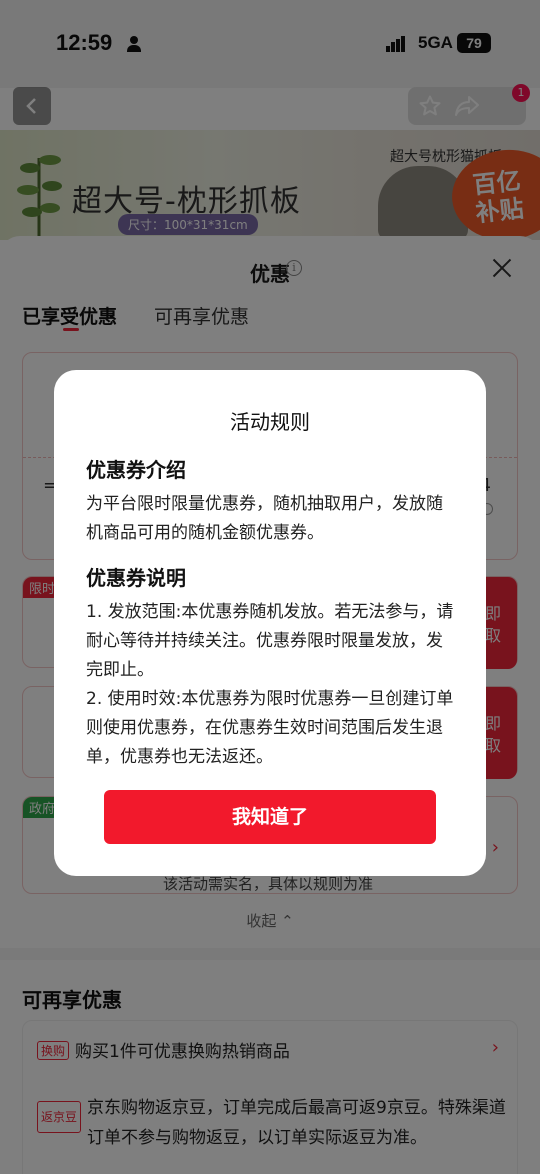  I want to click on section-heading: 优惠券说明, so click(136, 578).